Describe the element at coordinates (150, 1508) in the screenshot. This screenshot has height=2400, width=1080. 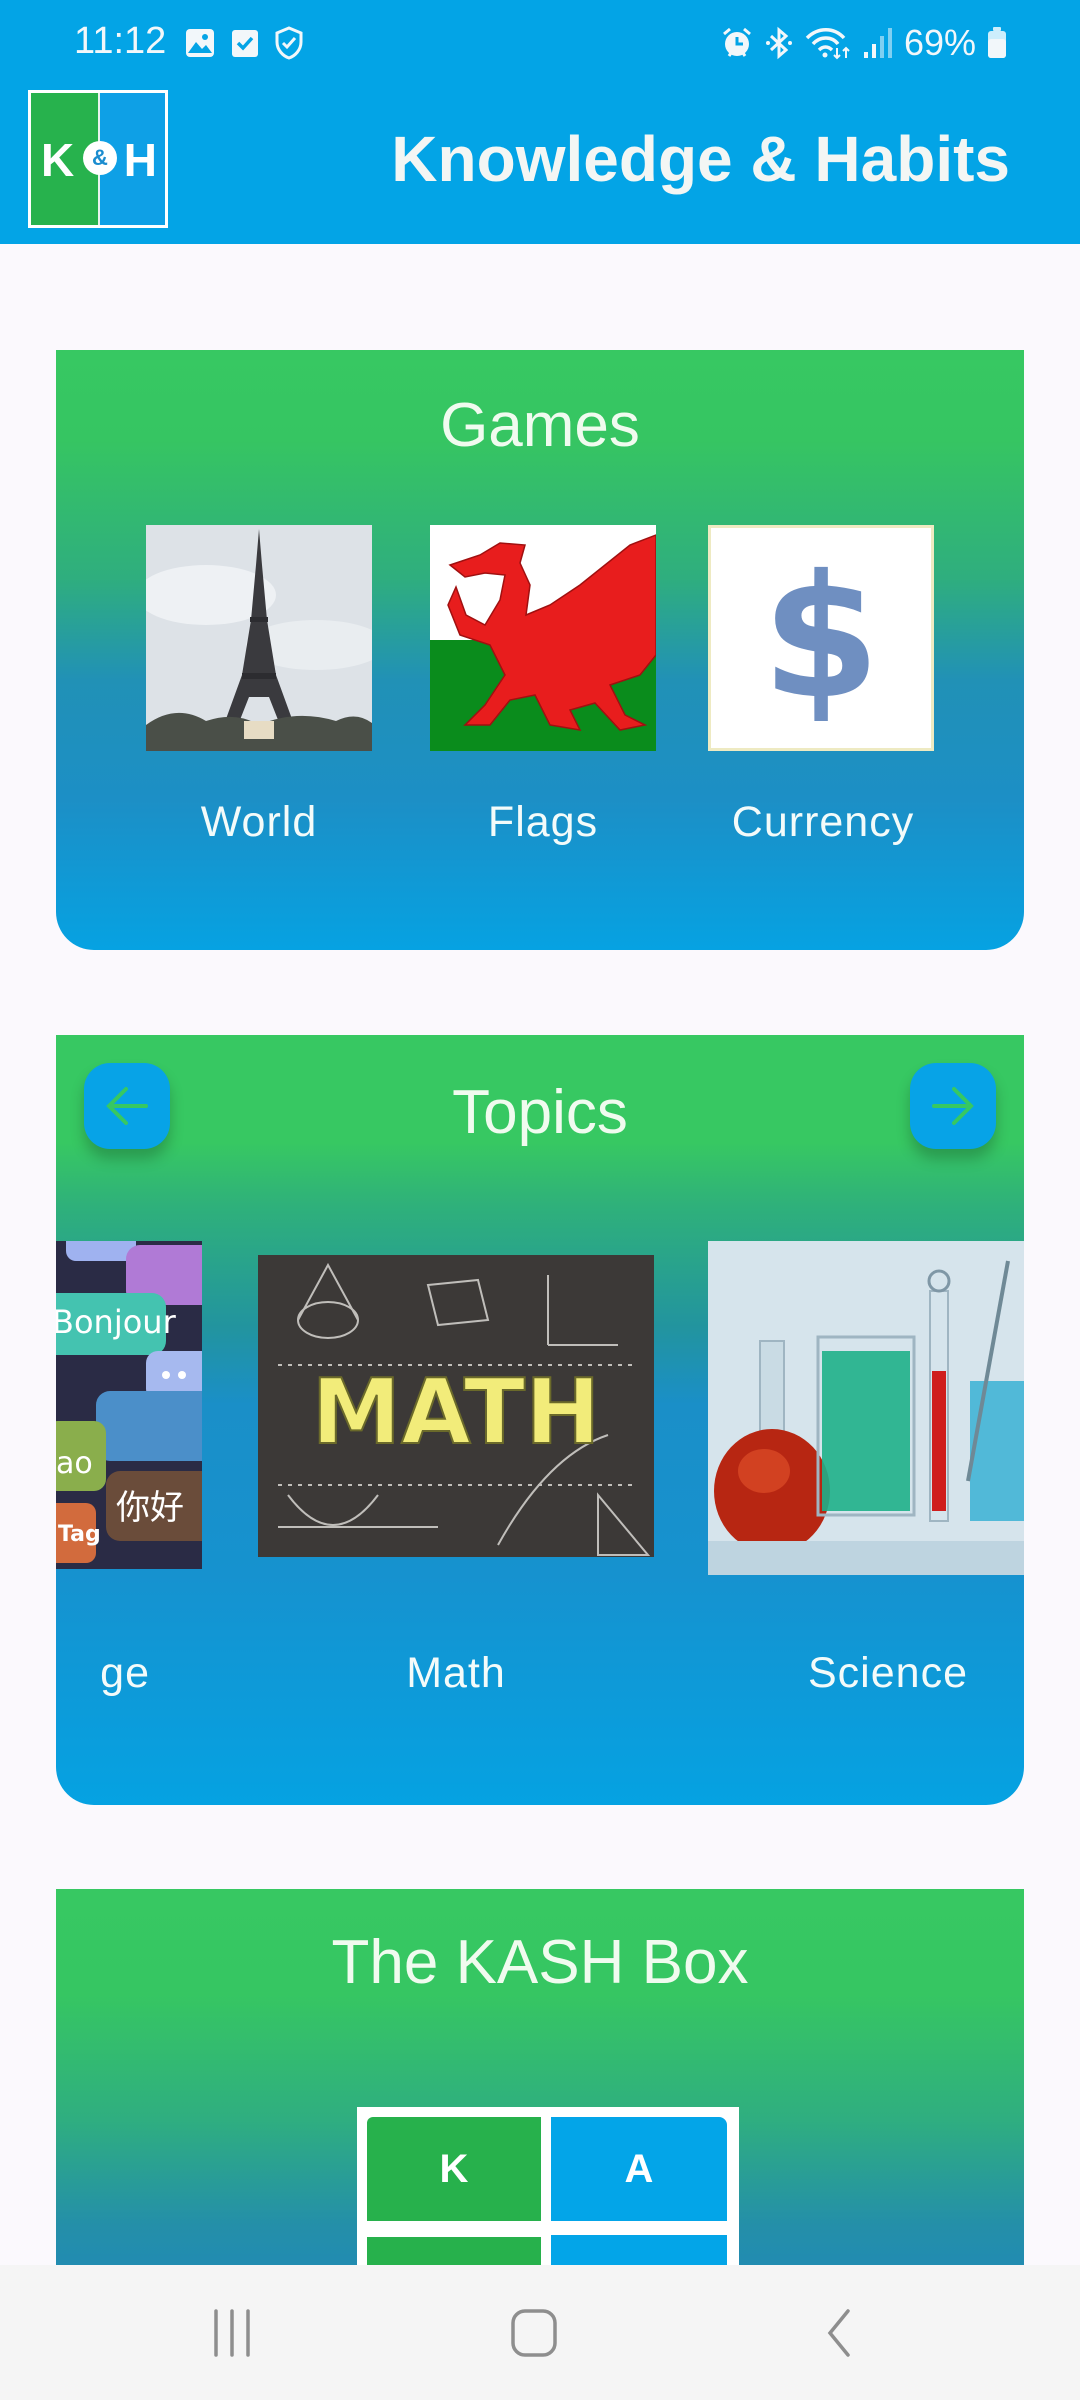
I see `svg-text: 你好` at that location.